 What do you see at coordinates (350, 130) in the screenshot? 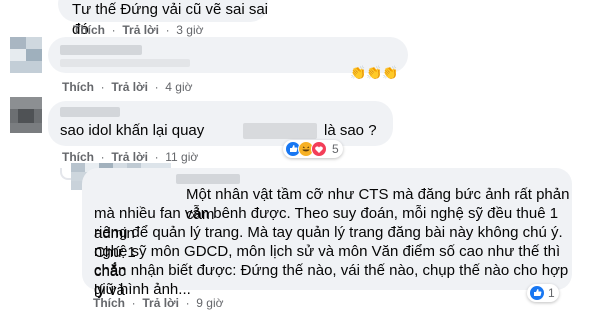
I see `comment-text-3-after: là sao ?` at bounding box center [350, 130].